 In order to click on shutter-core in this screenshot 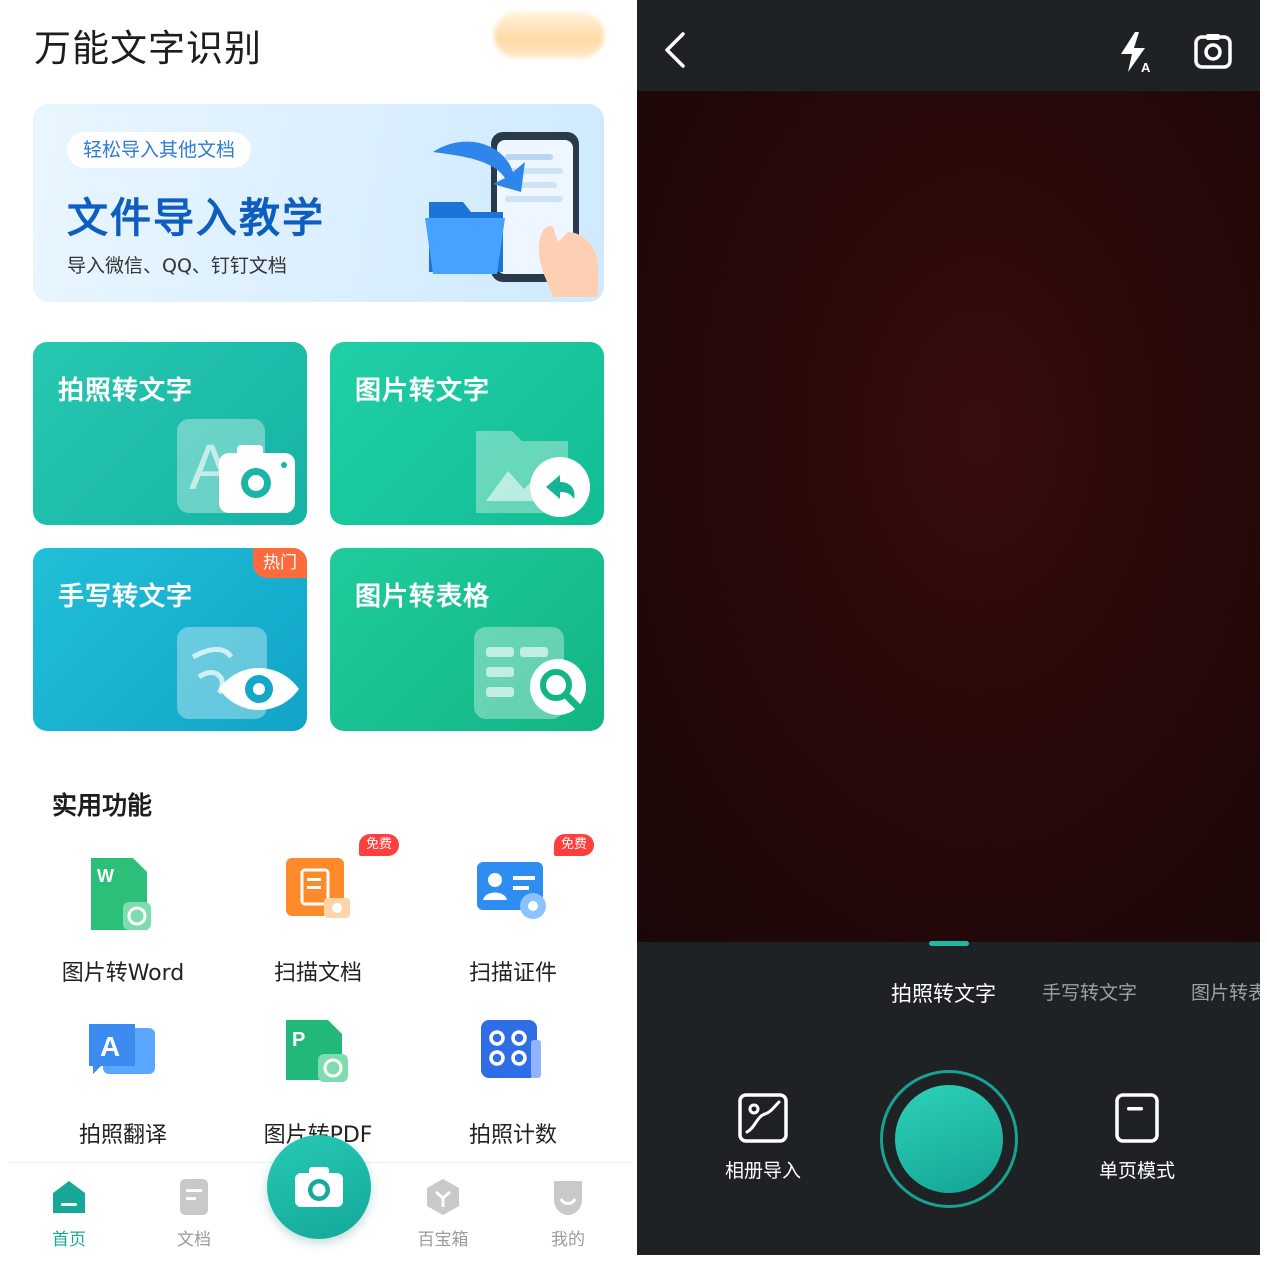, I will do `click(949, 1139)`.